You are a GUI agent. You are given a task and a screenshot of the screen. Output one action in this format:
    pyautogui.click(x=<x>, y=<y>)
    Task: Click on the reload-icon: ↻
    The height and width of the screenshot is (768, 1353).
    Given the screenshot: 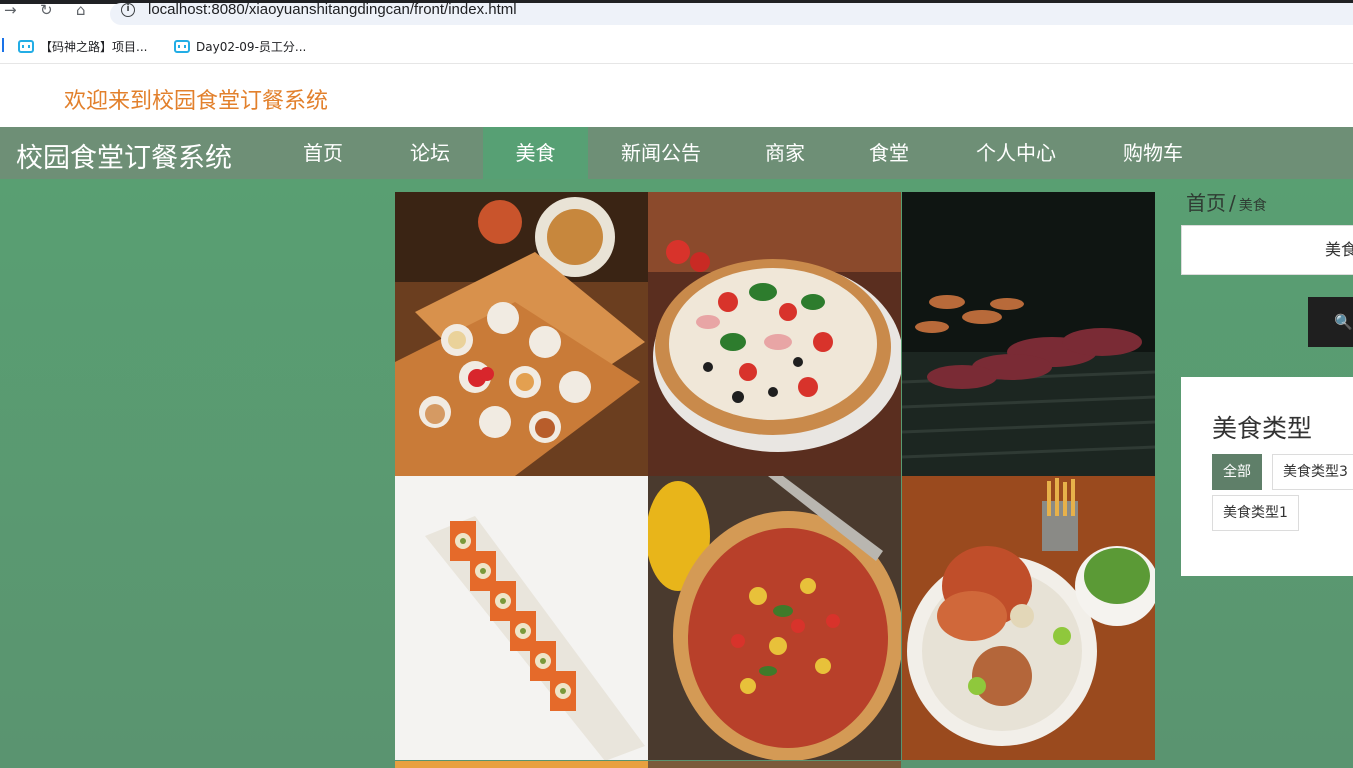 What is the action you would take?
    pyautogui.click(x=46, y=10)
    